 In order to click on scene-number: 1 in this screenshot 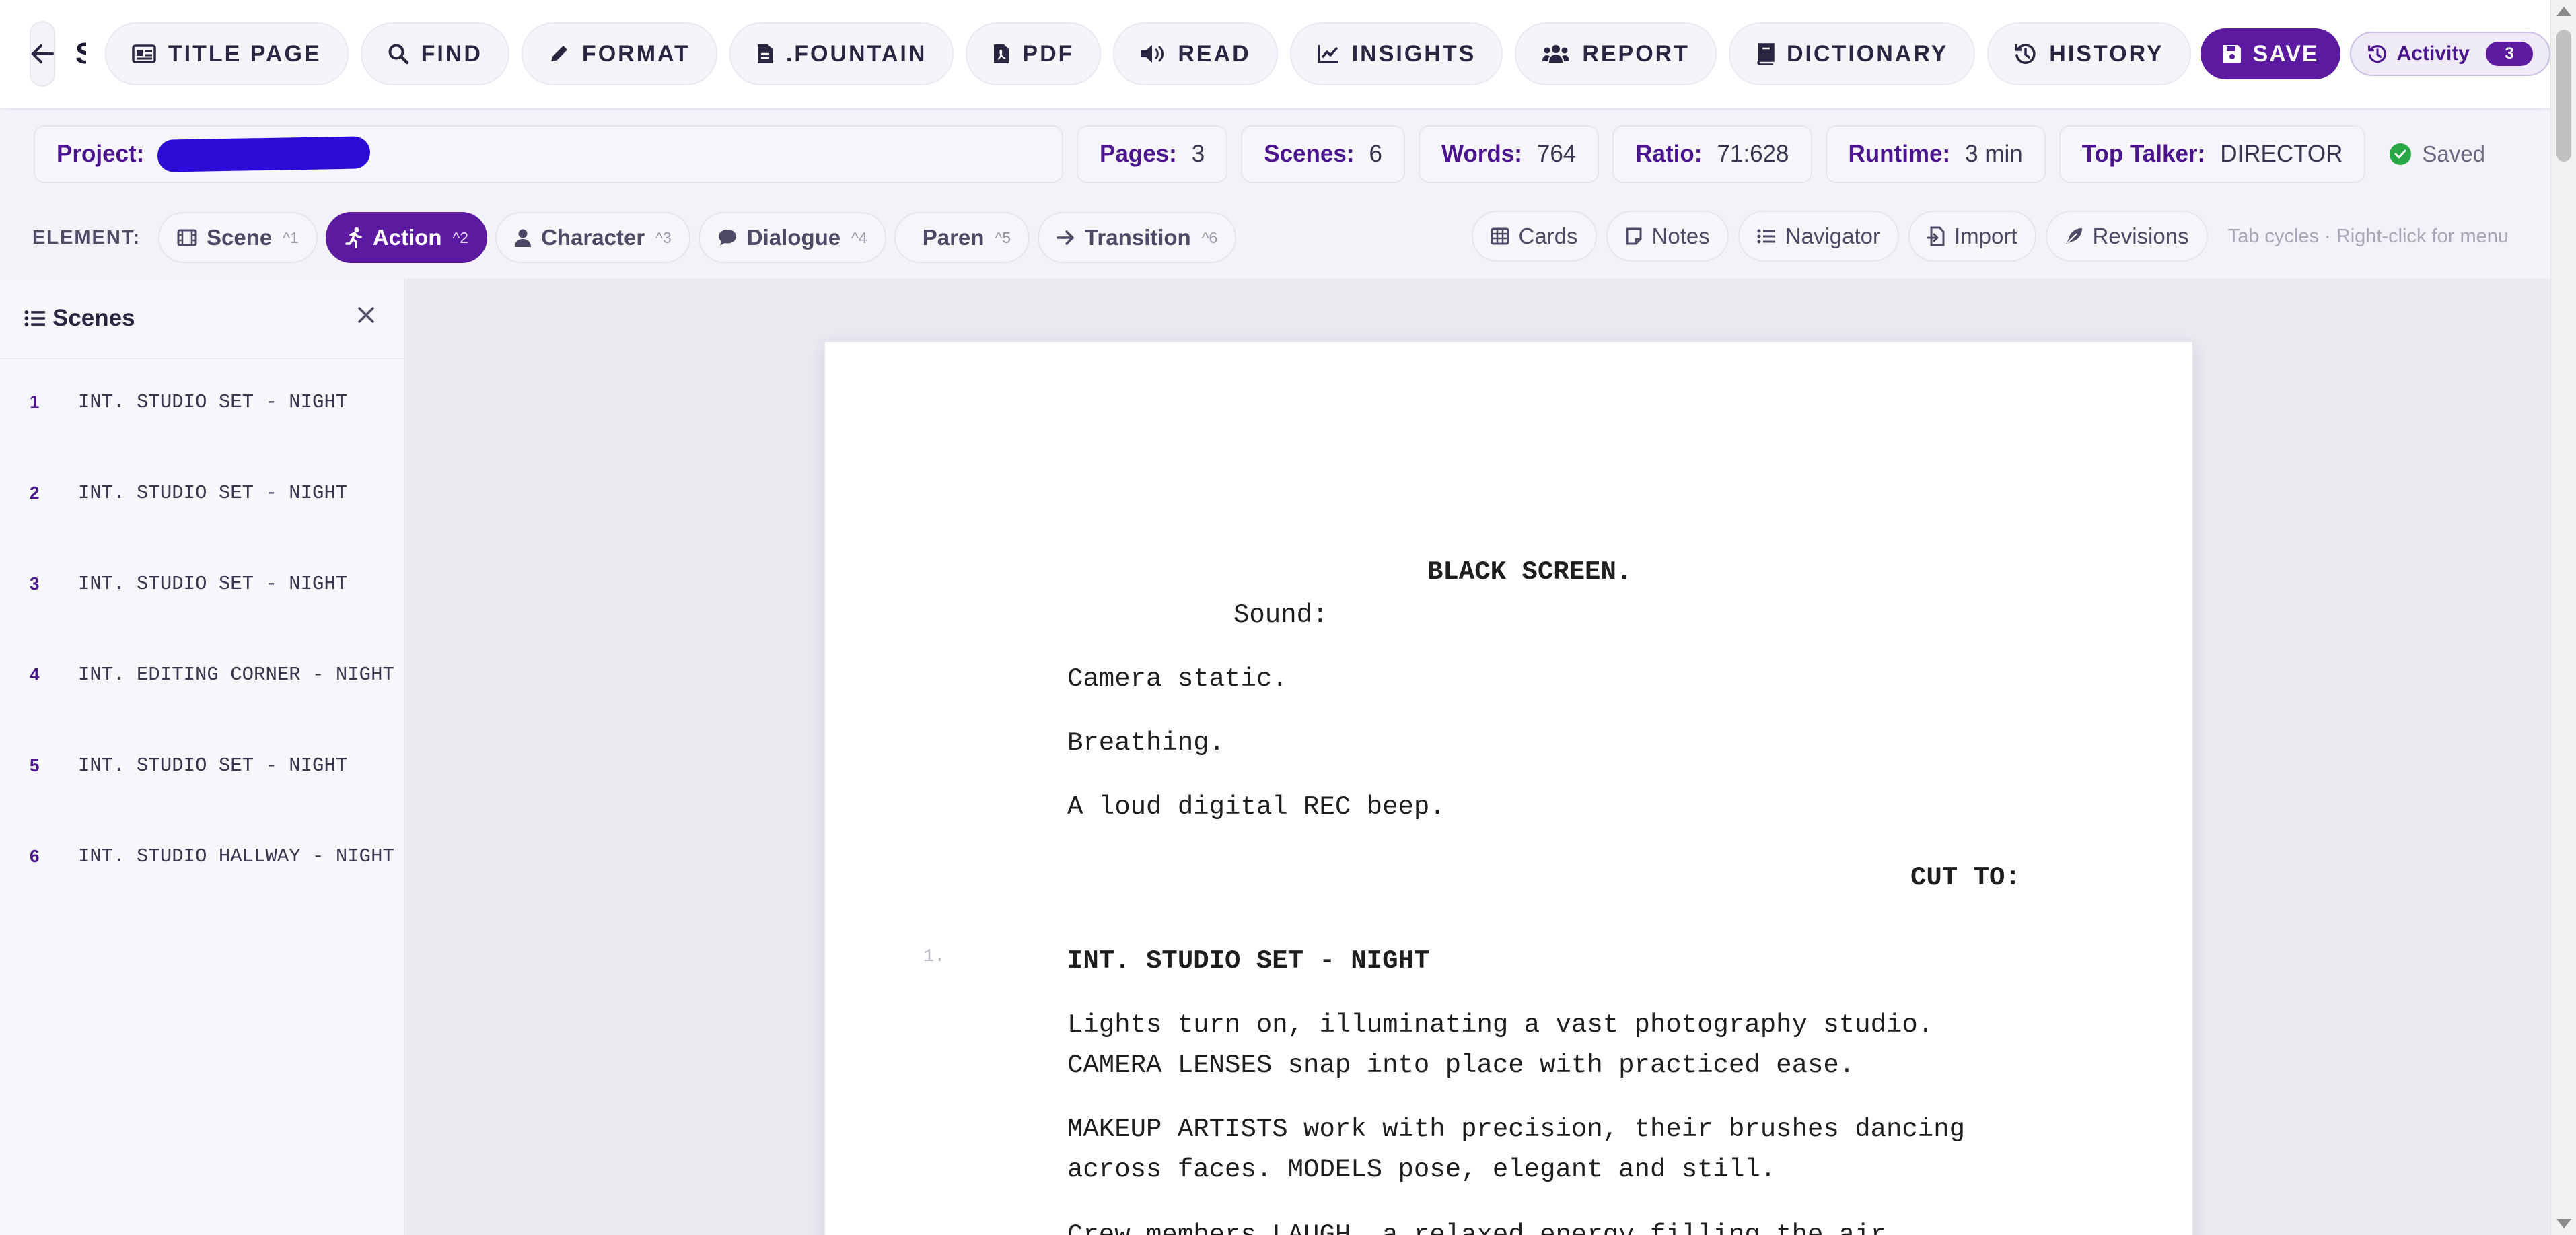, I will do `click(35, 402)`.